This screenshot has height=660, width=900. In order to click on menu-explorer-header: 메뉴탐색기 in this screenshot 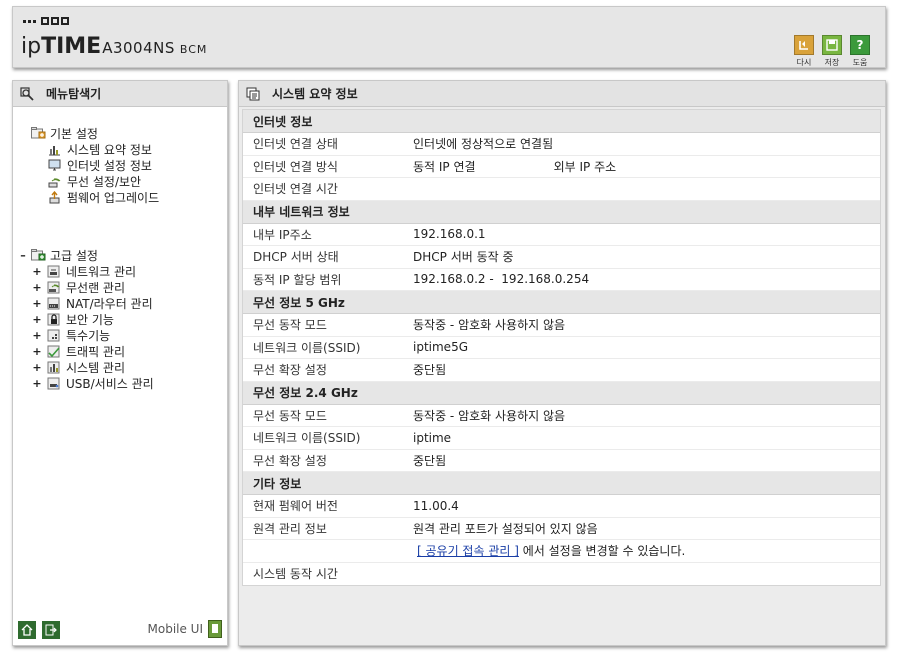, I will do `click(120, 94)`.